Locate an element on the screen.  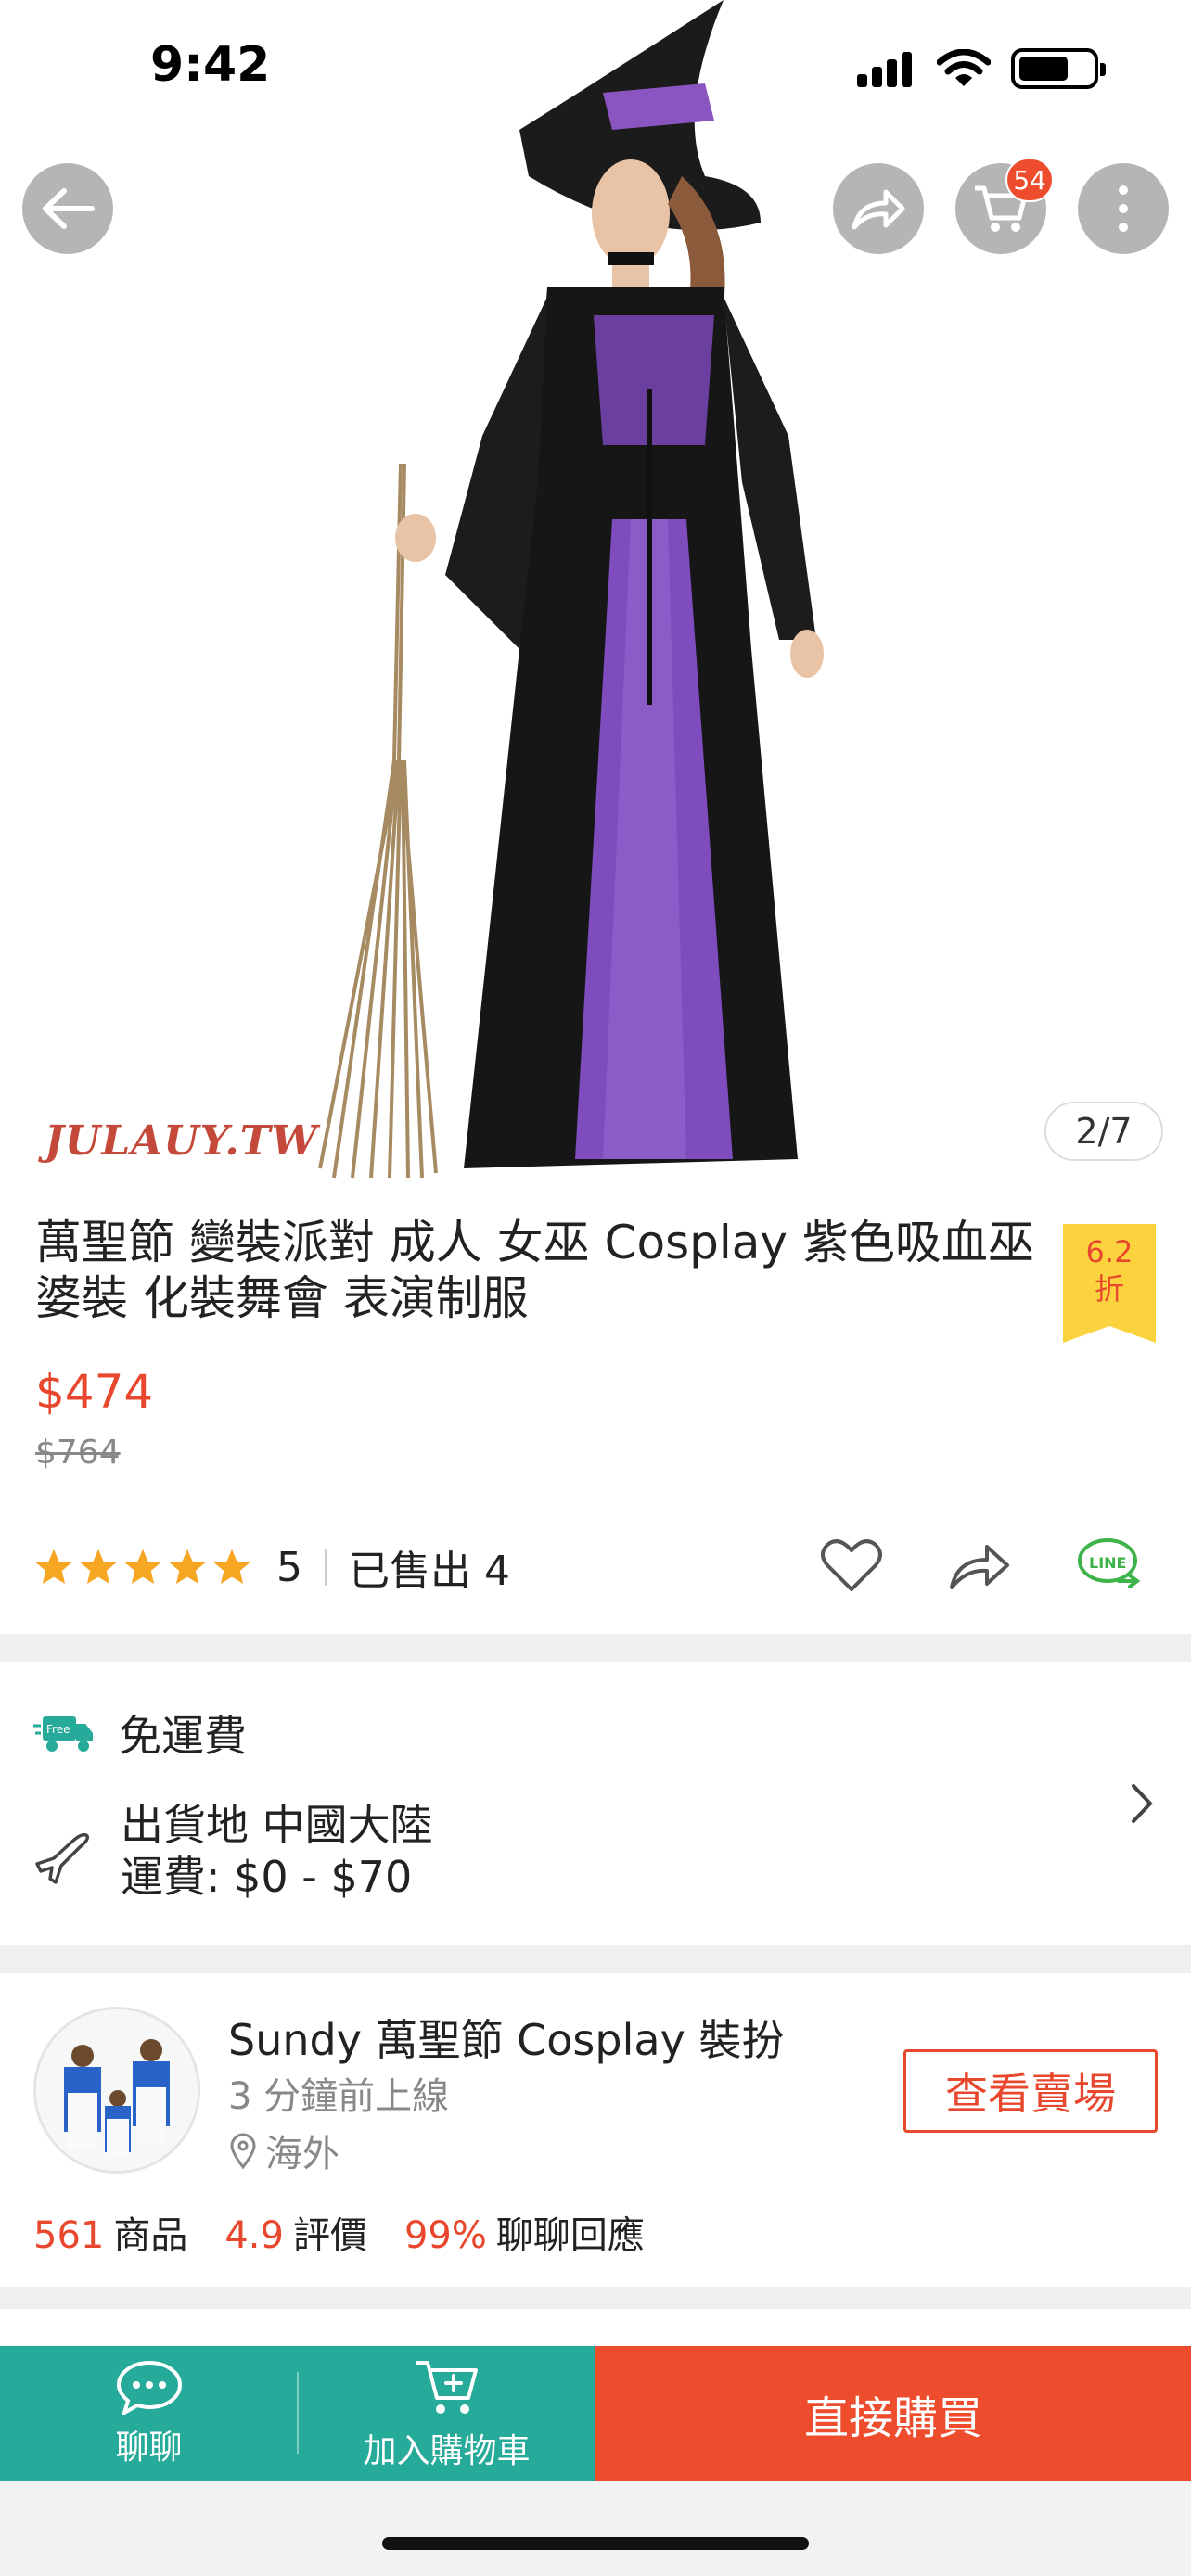
status-icons is located at coordinates (981, 68).